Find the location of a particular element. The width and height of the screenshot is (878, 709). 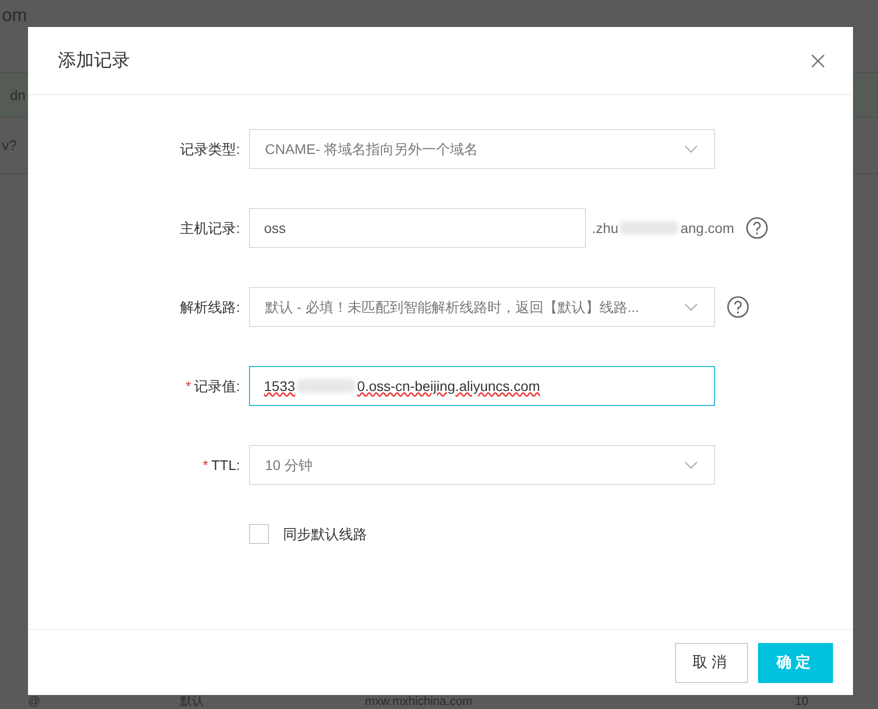

blurred-text is located at coordinates (326, 386).